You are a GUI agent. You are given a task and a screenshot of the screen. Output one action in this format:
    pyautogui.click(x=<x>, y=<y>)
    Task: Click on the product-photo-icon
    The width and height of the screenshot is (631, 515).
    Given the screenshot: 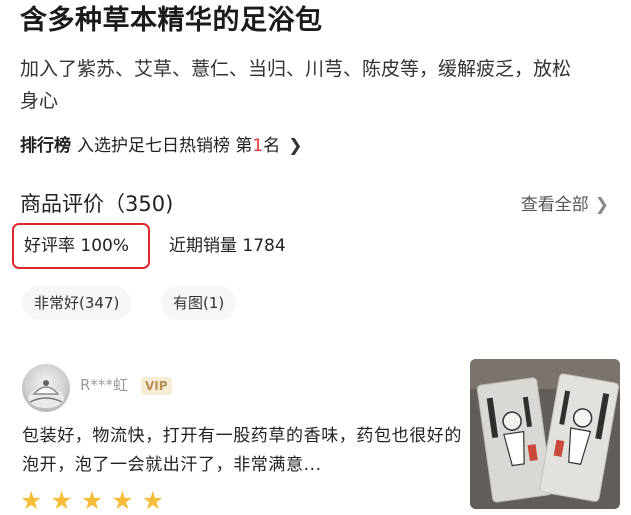 What is the action you would take?
    pyautogui.click(x=545, y=434)
    